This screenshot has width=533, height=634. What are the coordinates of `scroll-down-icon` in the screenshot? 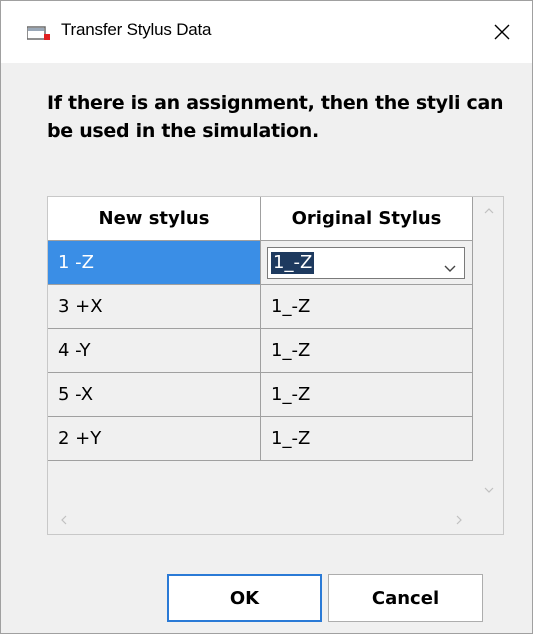 It's located at (489, 490).